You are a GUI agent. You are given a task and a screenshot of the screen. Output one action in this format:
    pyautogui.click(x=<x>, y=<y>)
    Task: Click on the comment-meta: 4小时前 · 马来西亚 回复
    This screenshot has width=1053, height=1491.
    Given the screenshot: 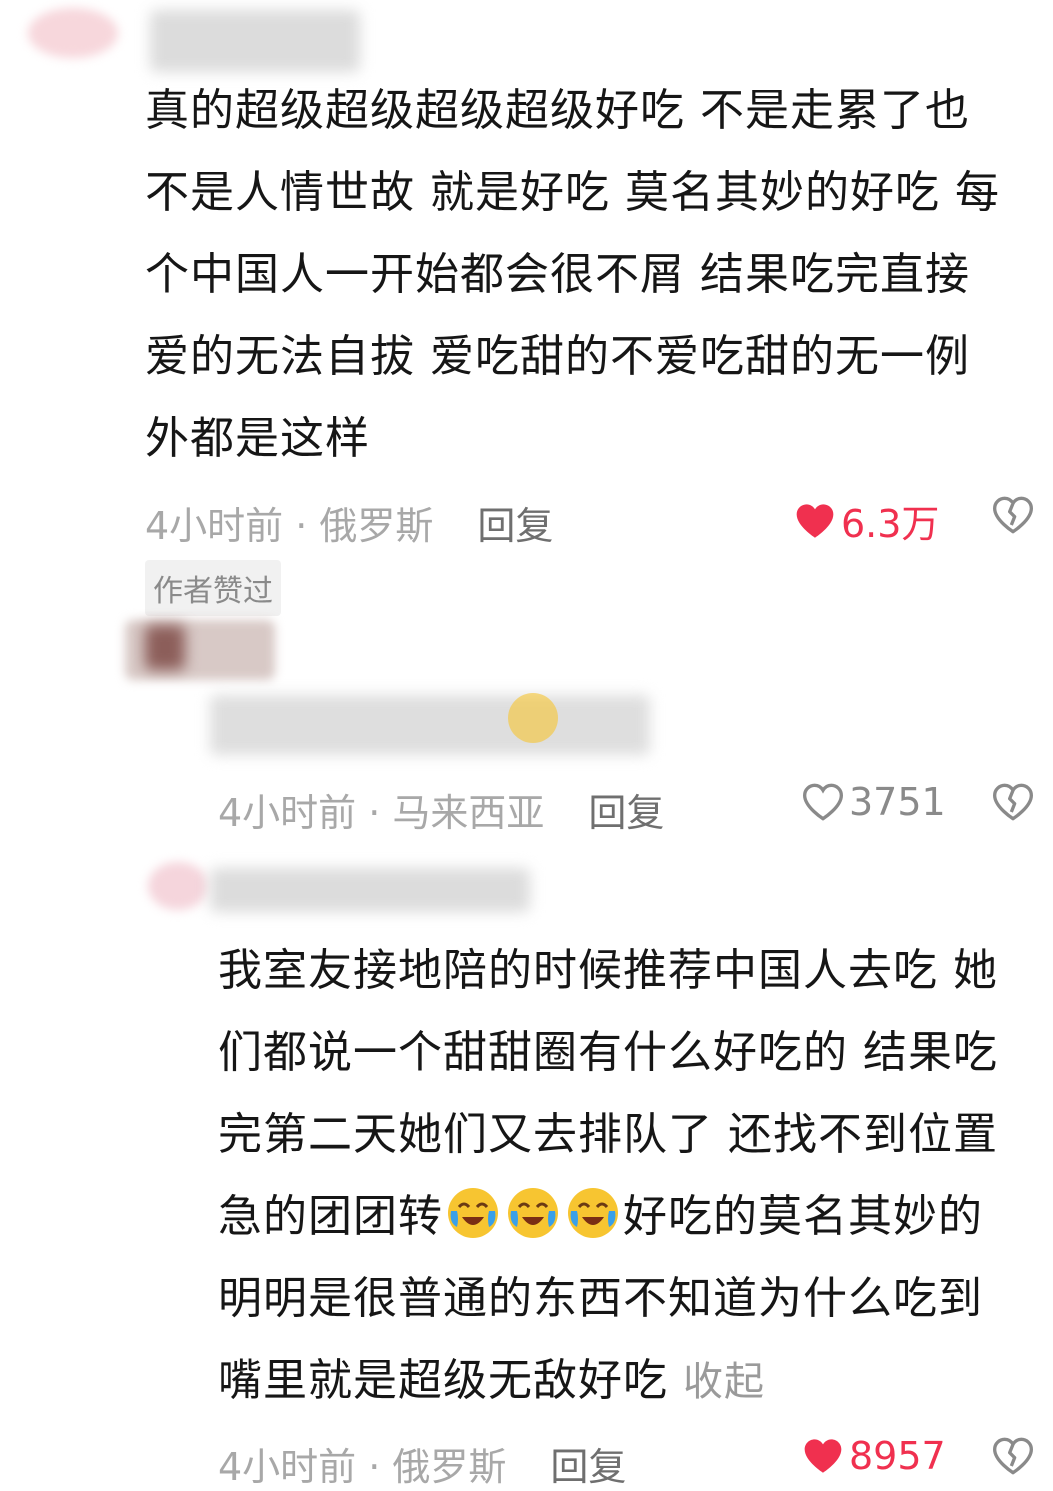 What is the action you would take?
    pyautogui.click(x=441, y=809)
    